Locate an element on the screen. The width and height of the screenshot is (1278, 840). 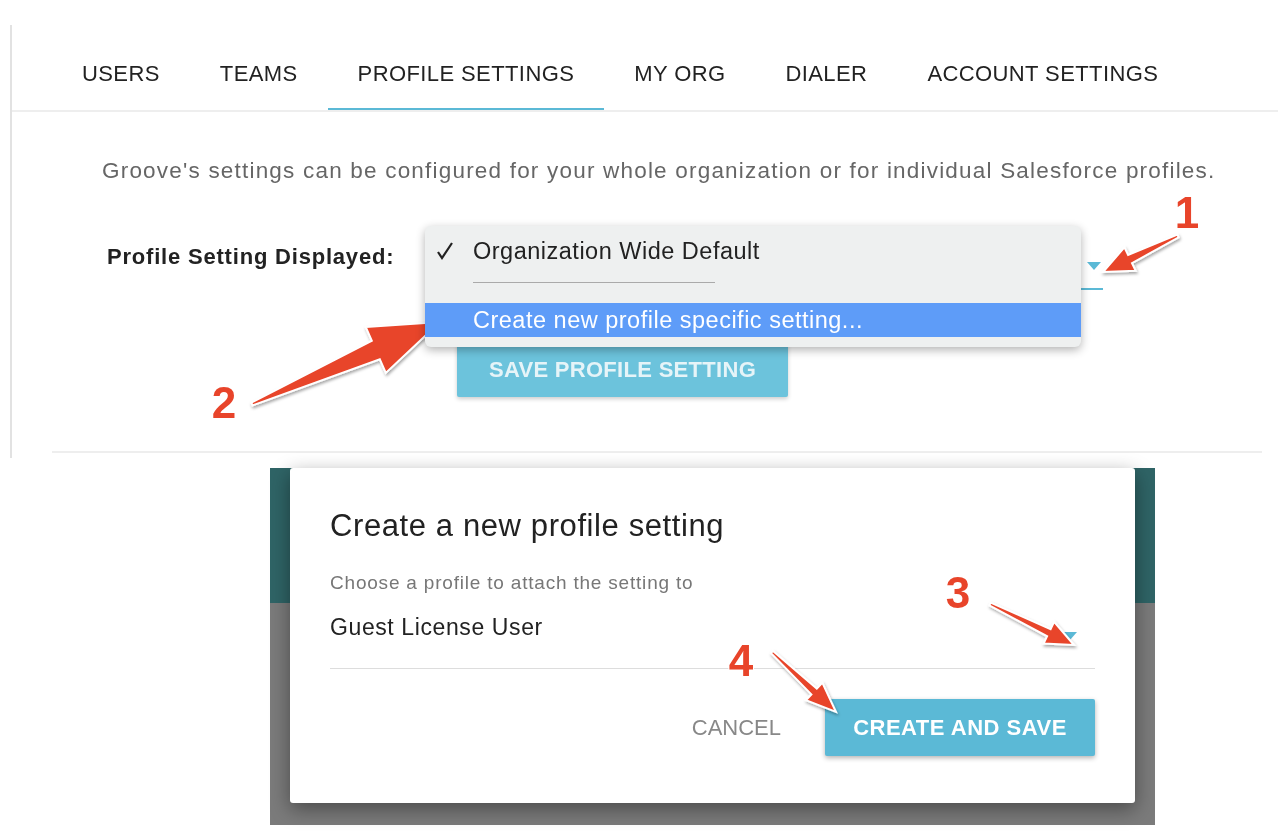
tab: USERS is located at coordinates (121, 75).